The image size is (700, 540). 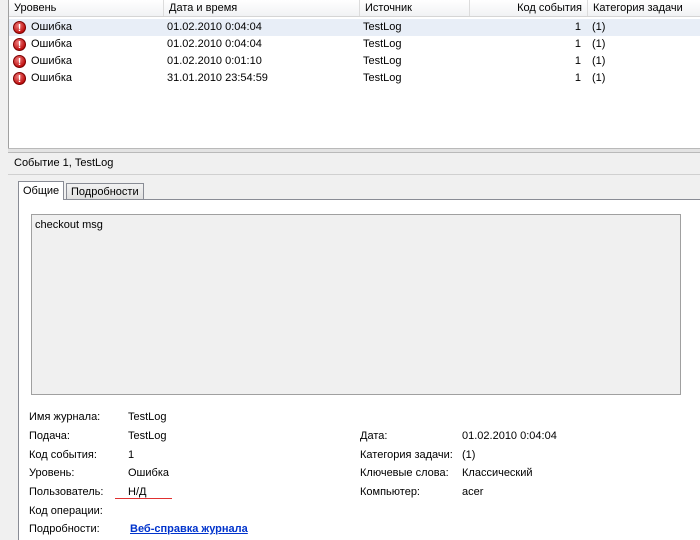 What do you see at coordinates (148, 473) in the screenshot?
I see `level-value: Ошибка` at bounding box center [148, 473].